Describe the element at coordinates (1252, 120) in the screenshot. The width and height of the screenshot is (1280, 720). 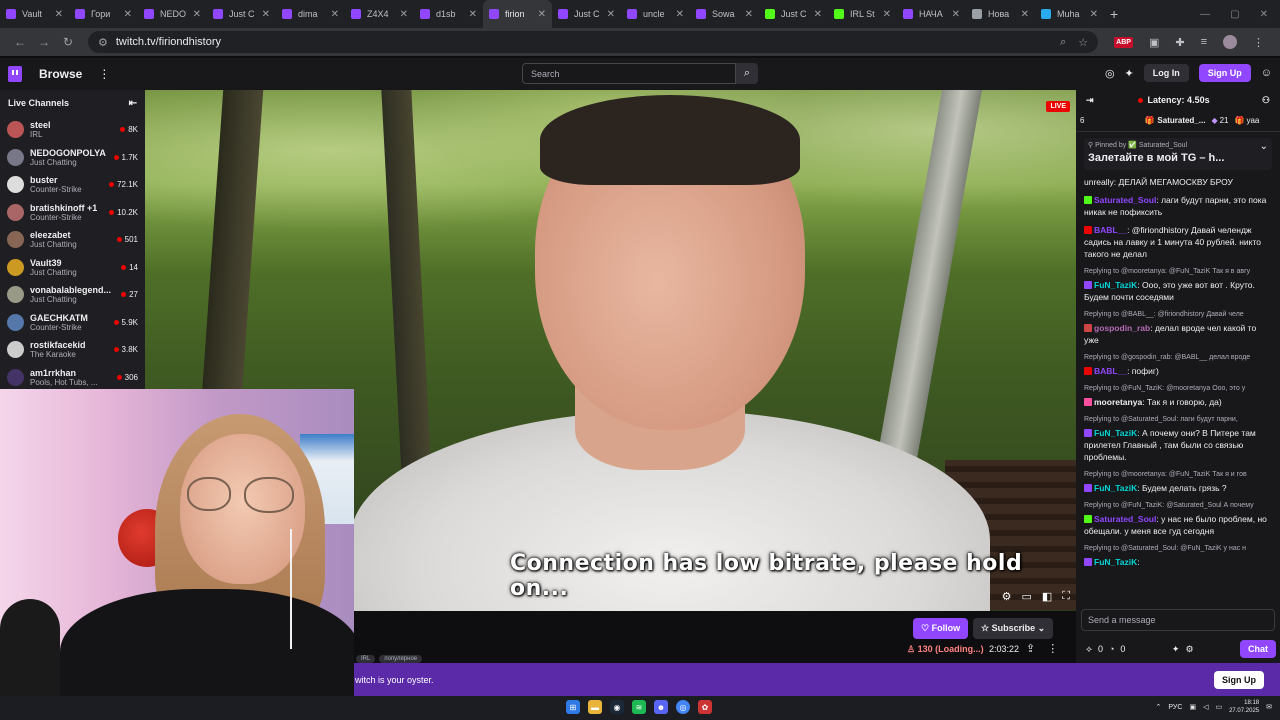
I see `gift-right-user: yaa` at that location.